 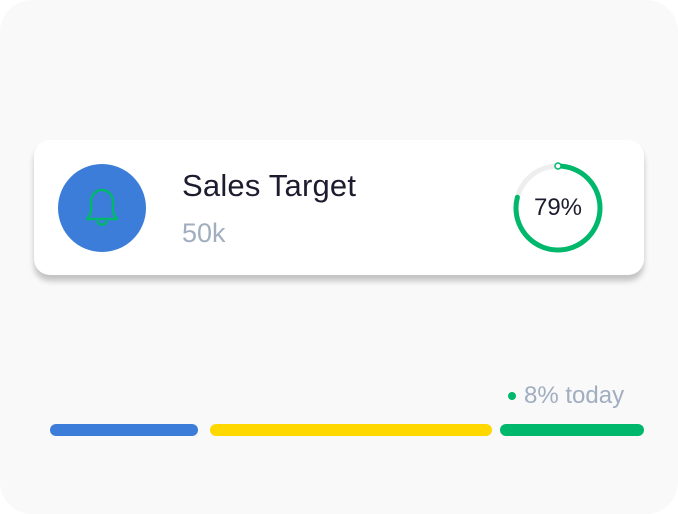 I want to click on status-dot, so click(x=512, y=396).